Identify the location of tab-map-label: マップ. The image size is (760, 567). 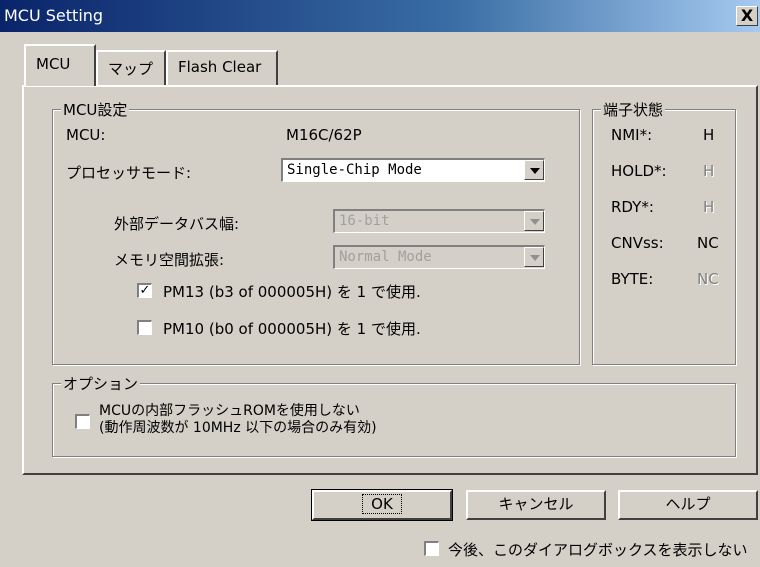
(131, 69).